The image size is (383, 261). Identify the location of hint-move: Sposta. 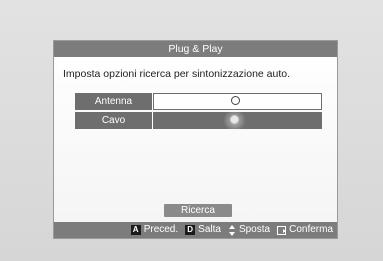
(249, 230).